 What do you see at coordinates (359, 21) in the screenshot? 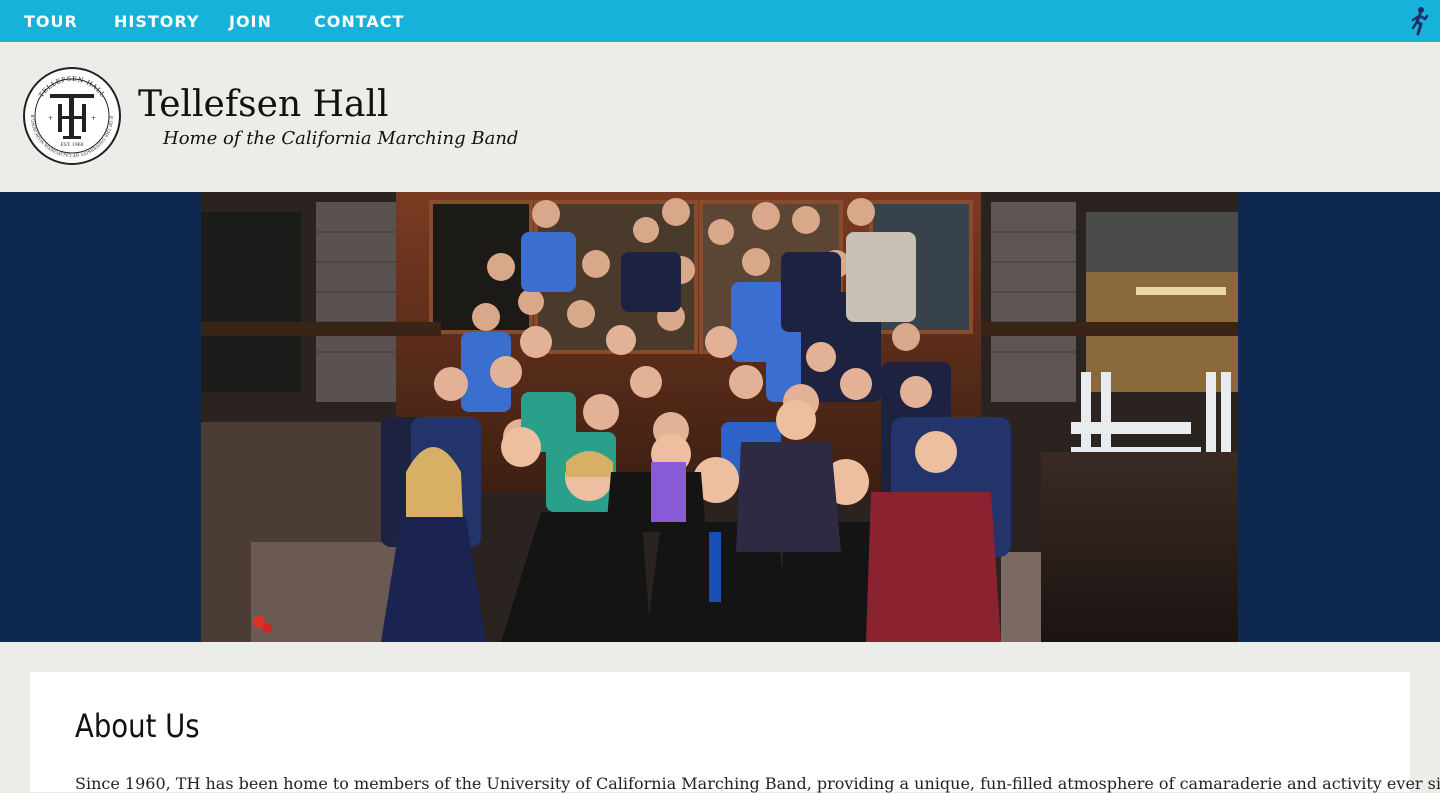
I see `nav-item-contact: CONTACT` at bounding box center [359, 21].